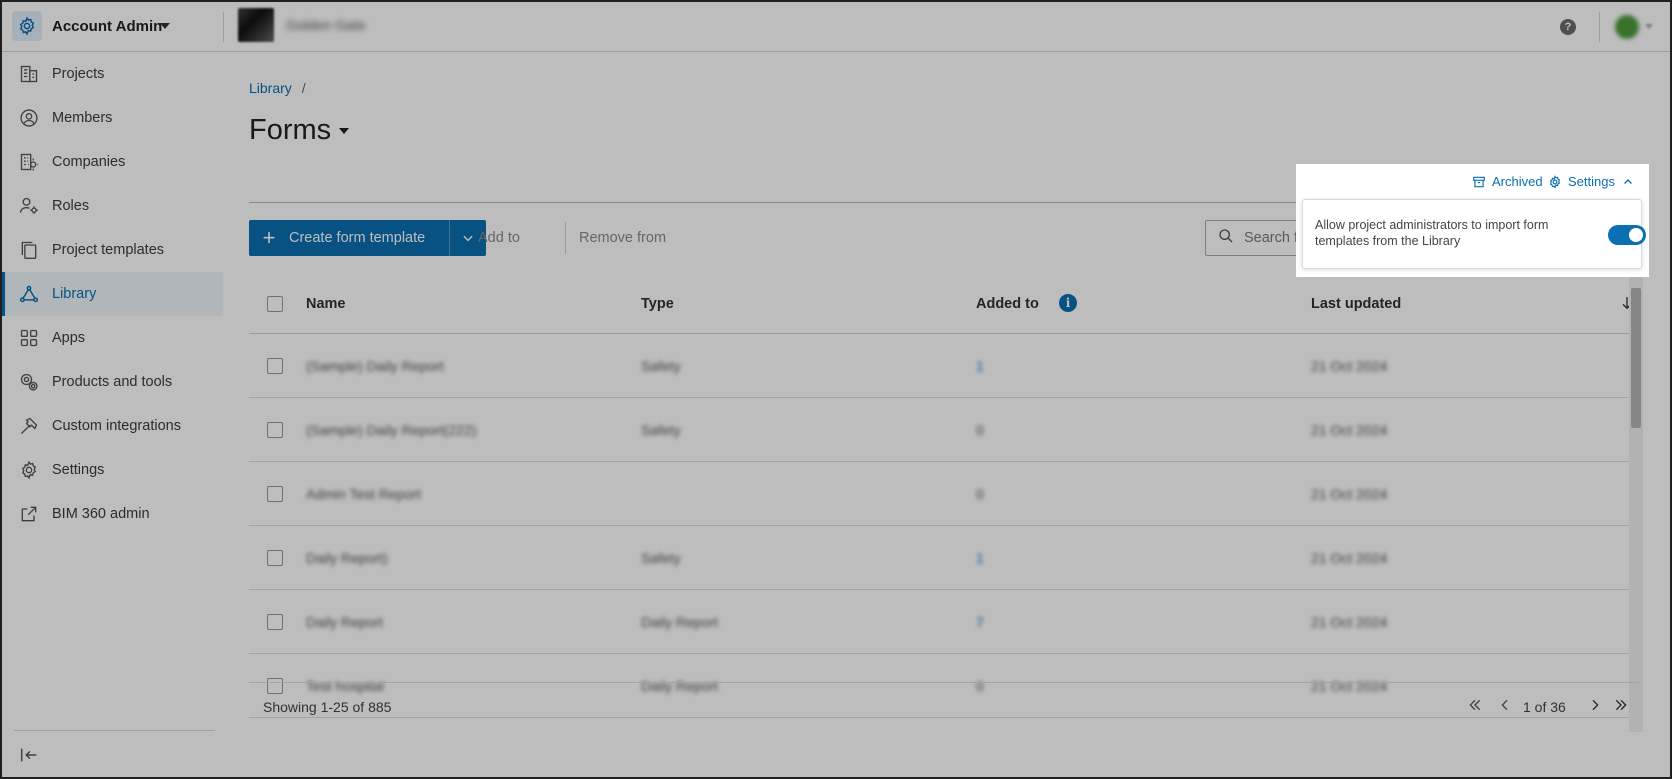 This screenshot has width=1672, height=779. What do you see at coordinates (1555, 181) in the screenshot?
I see `gear-icon` at bounding box center [1555, 181].